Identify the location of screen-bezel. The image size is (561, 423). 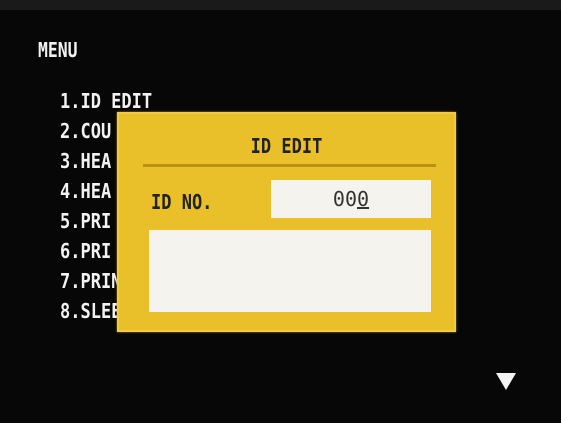
(280, 5).